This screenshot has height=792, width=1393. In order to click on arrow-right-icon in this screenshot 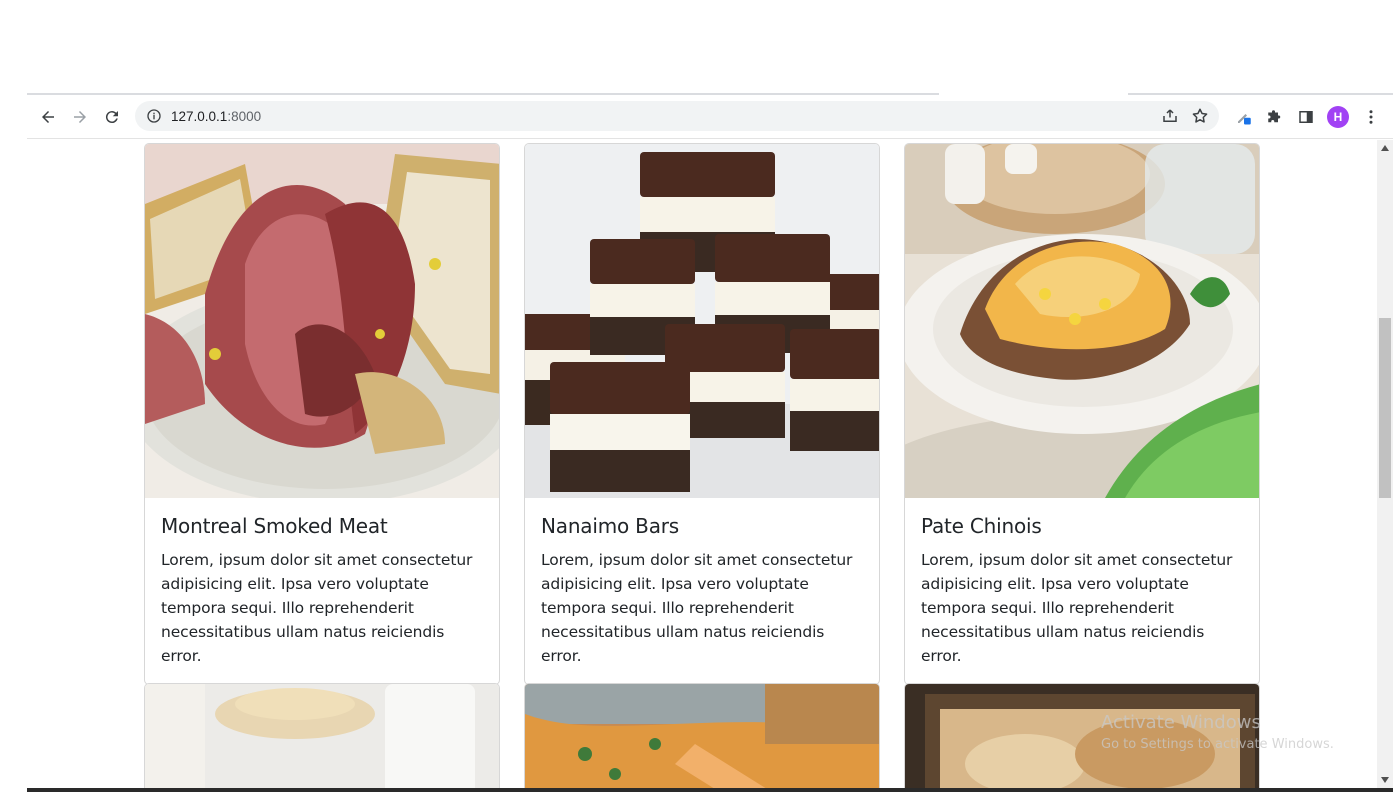, I will do `click(80, 117)`.